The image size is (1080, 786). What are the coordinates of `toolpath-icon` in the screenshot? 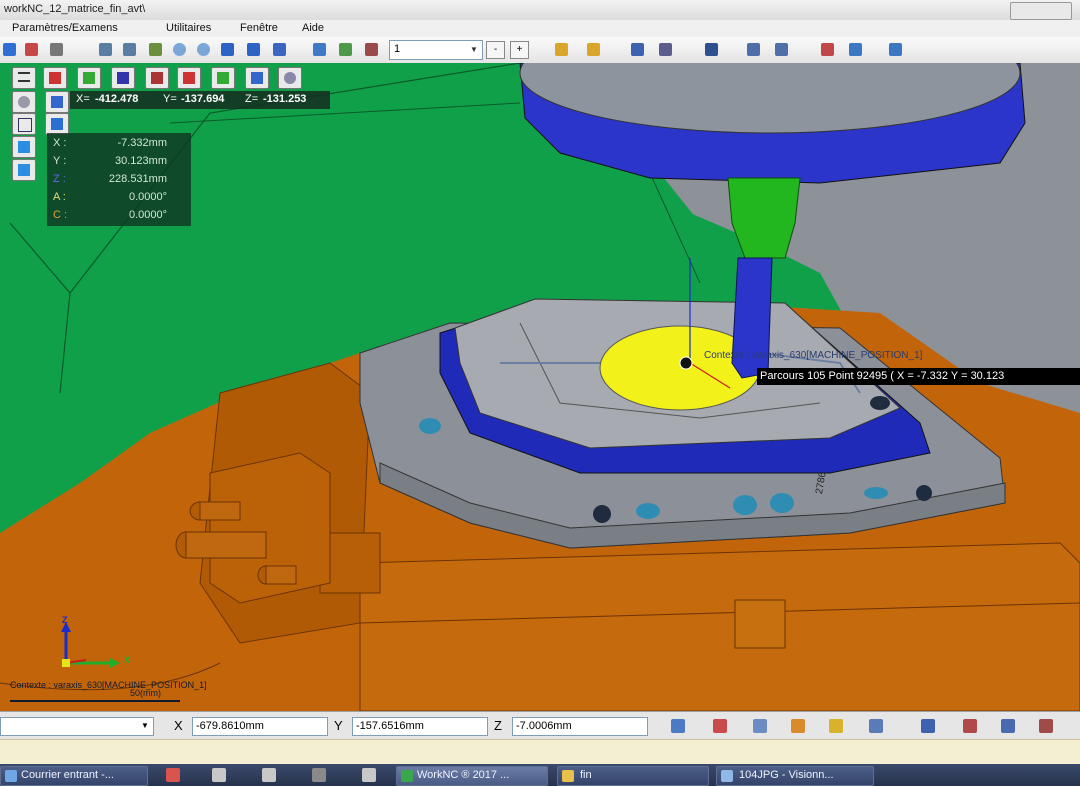 It's located at (970, 726).